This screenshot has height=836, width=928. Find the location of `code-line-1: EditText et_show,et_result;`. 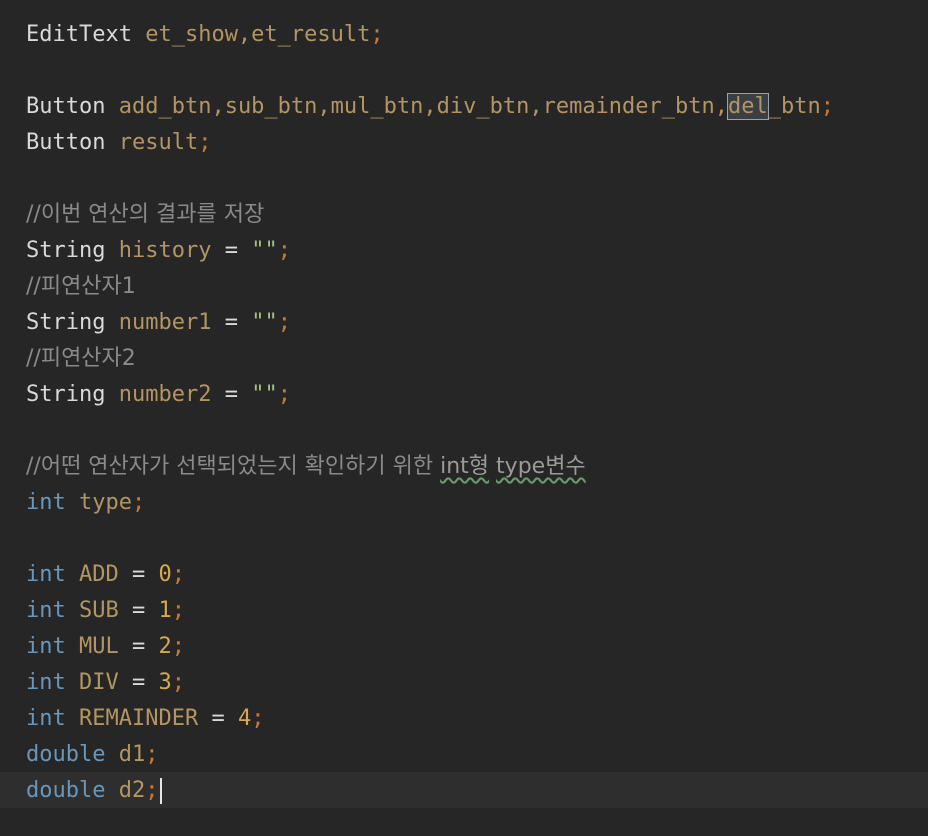

code-line-1: EditText et_show,et_result; is located at coordinates (205, 35).